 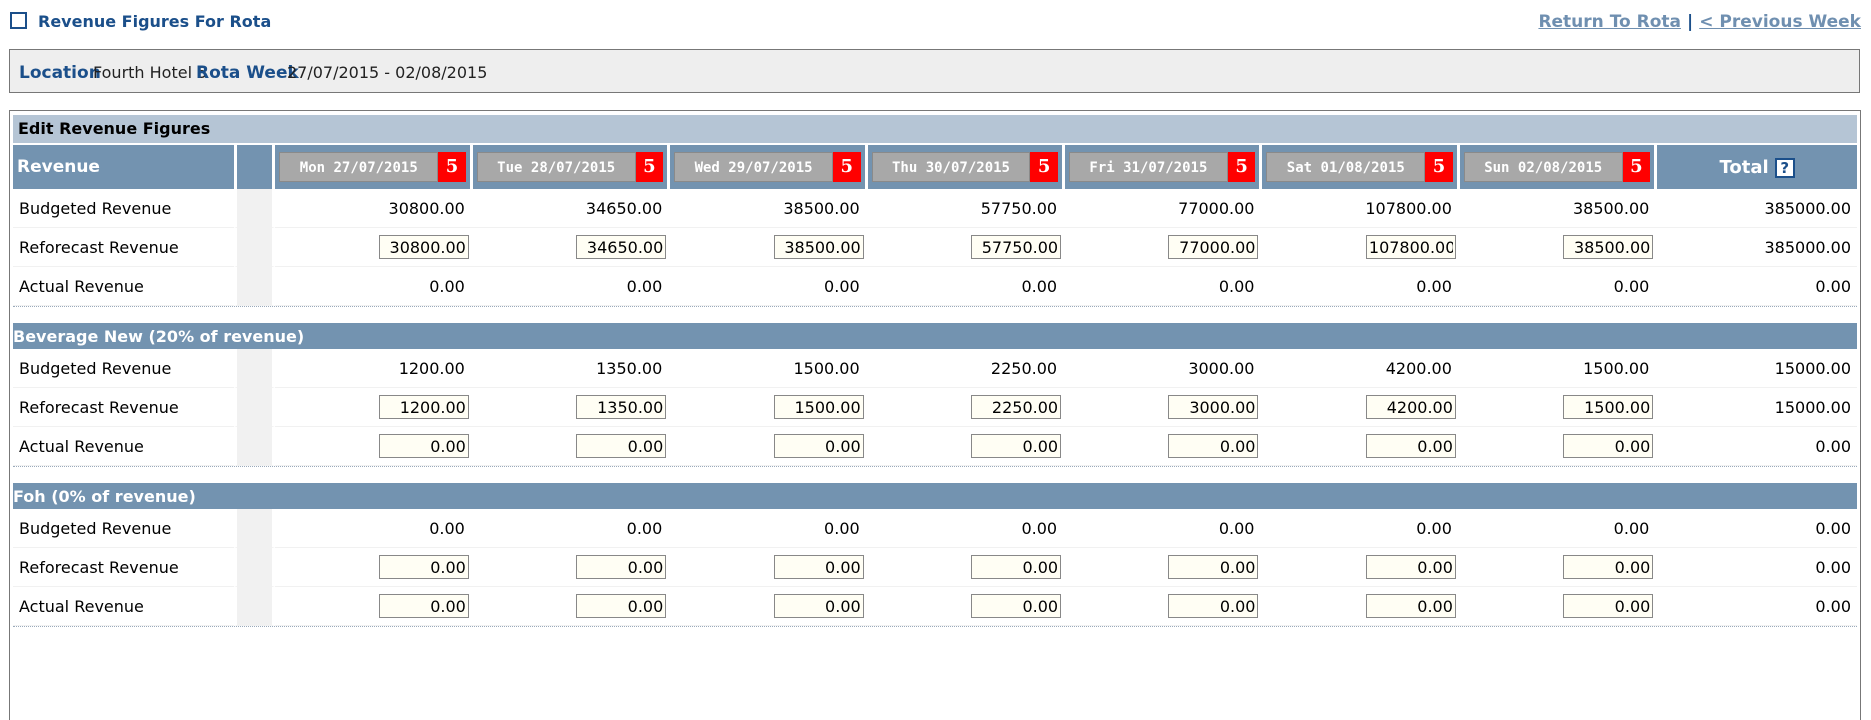 What do you see at coordinates (951, 167) in the screenshot?
I see `day-button: Thu 30/07/2015` at bounding box center [951, 167].